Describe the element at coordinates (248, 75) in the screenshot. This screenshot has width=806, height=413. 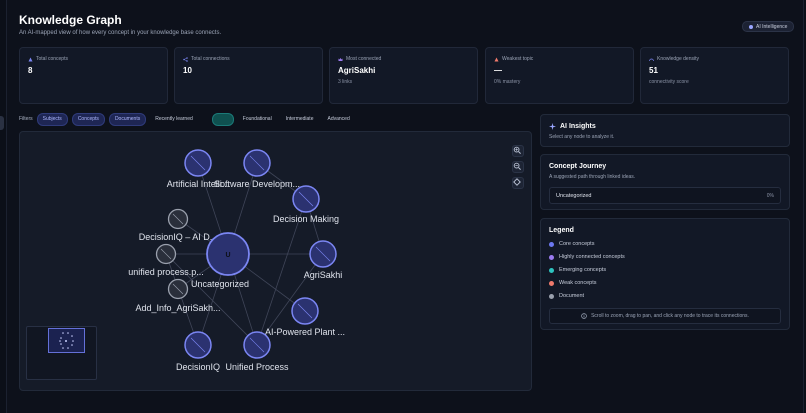
I see `stat-total-connections: Total connections 10` at that location.